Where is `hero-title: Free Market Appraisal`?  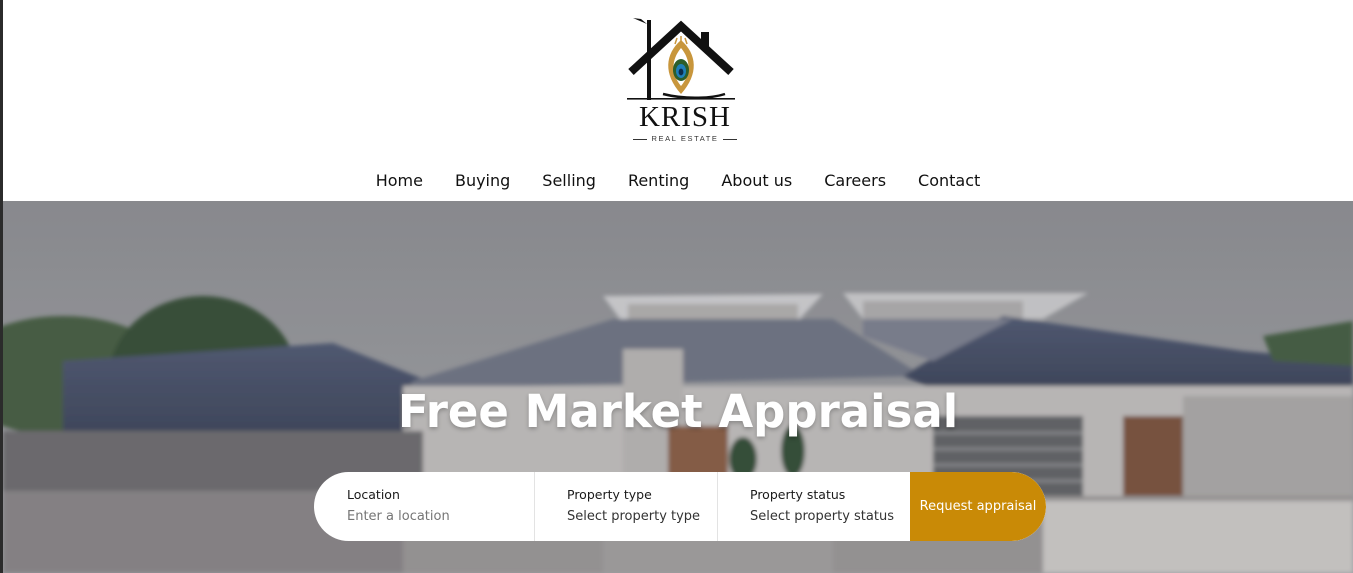
hero-title: Free Market Appraisal is located at coordinates (678, 411).